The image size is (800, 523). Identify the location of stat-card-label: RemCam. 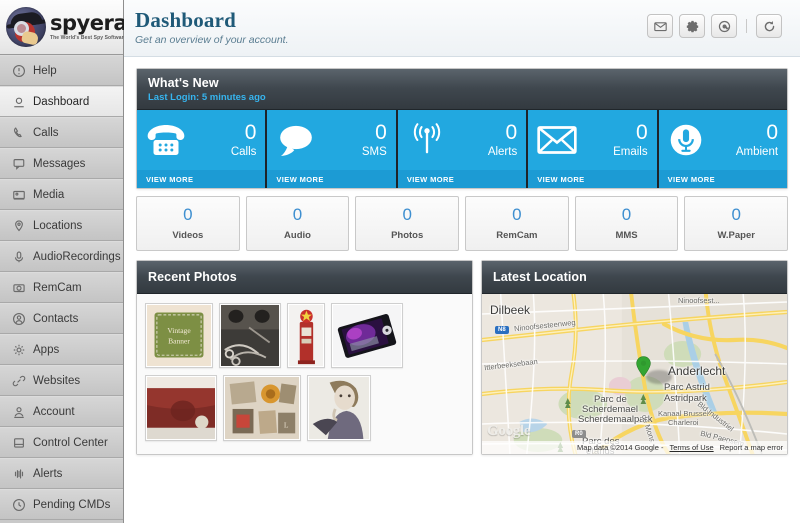
(517, 235).